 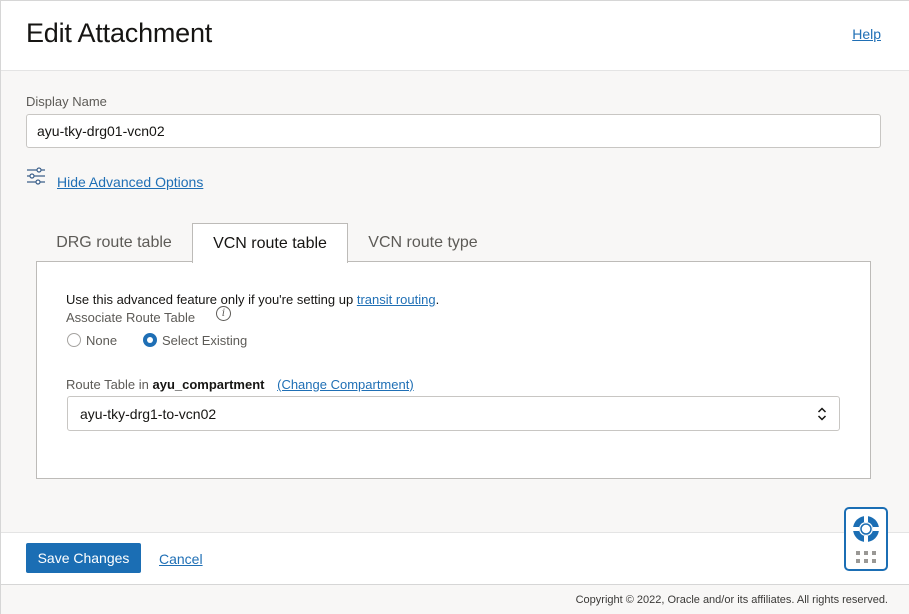 What do you see at coordinates (83, 558) in the screenshot?
I see `save-changes-button: Save Changes` at bounding box center [83, 558].